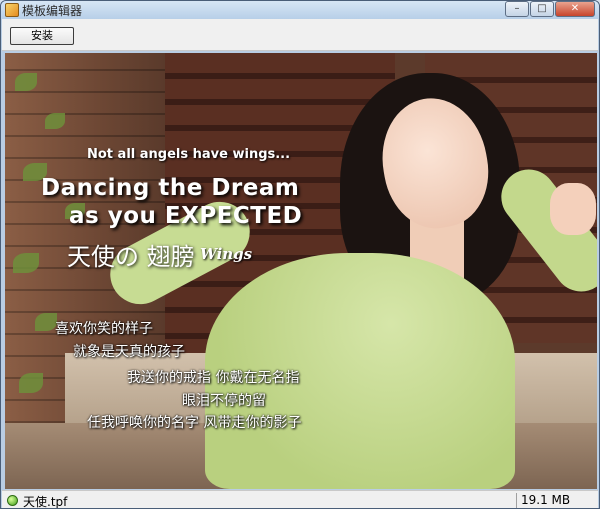 This screenshot has width=600, height=509. Describe the element at coordinates (226, 254) in the screenshot. I see `wings-script-text: Wings` at that location.